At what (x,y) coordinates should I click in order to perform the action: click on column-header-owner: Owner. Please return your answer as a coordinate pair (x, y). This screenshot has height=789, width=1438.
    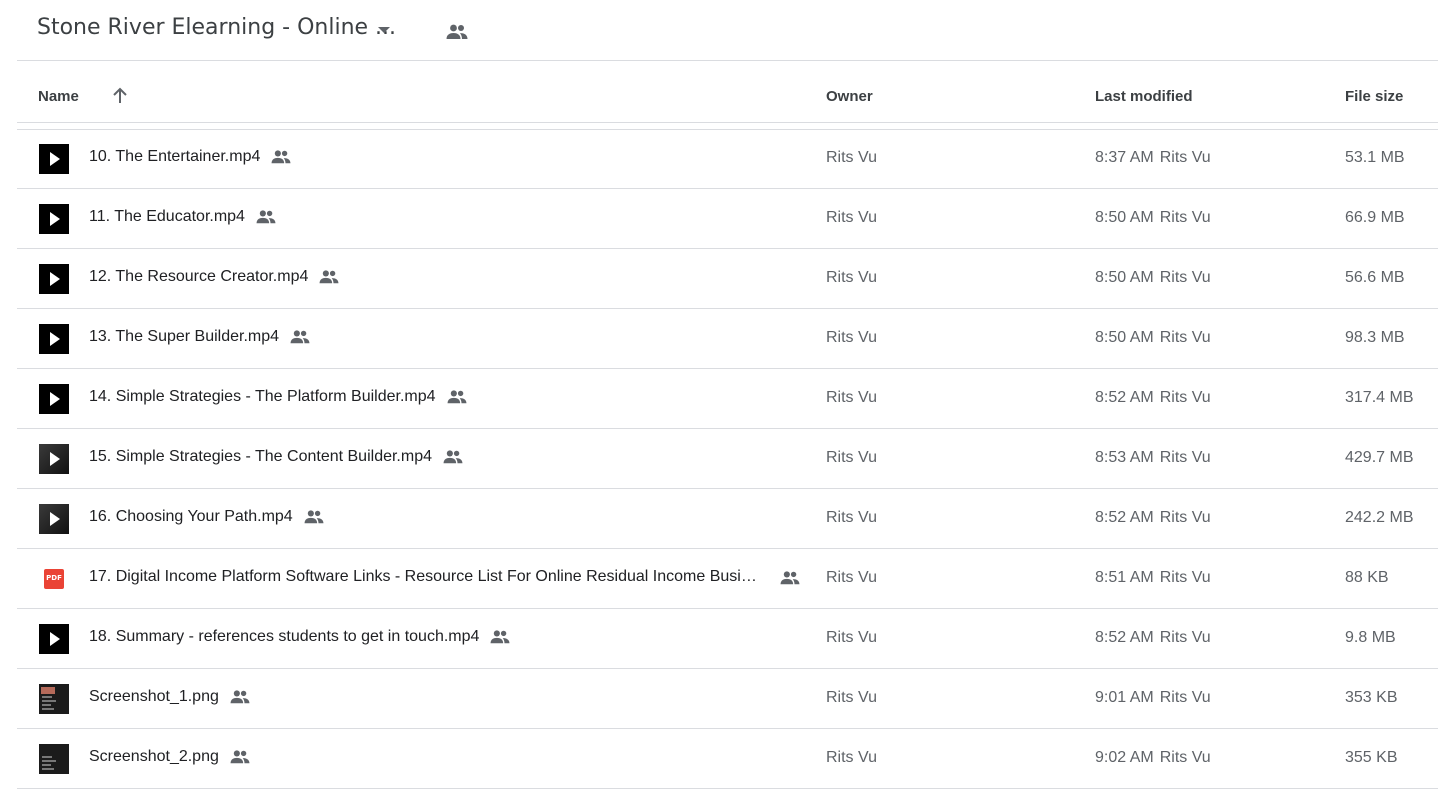
    Looking at the image, I should click on (849, 96).